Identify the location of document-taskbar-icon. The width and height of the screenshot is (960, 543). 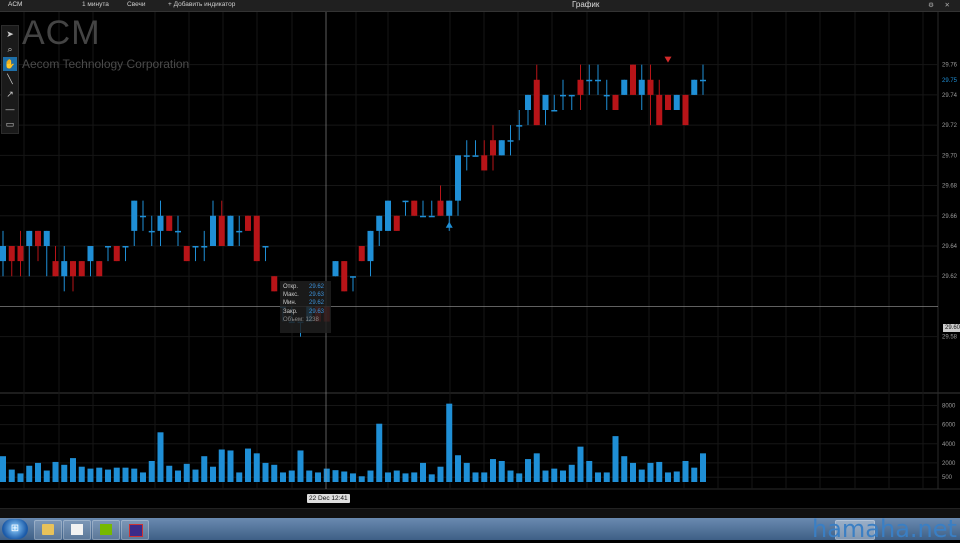
(77, 530).